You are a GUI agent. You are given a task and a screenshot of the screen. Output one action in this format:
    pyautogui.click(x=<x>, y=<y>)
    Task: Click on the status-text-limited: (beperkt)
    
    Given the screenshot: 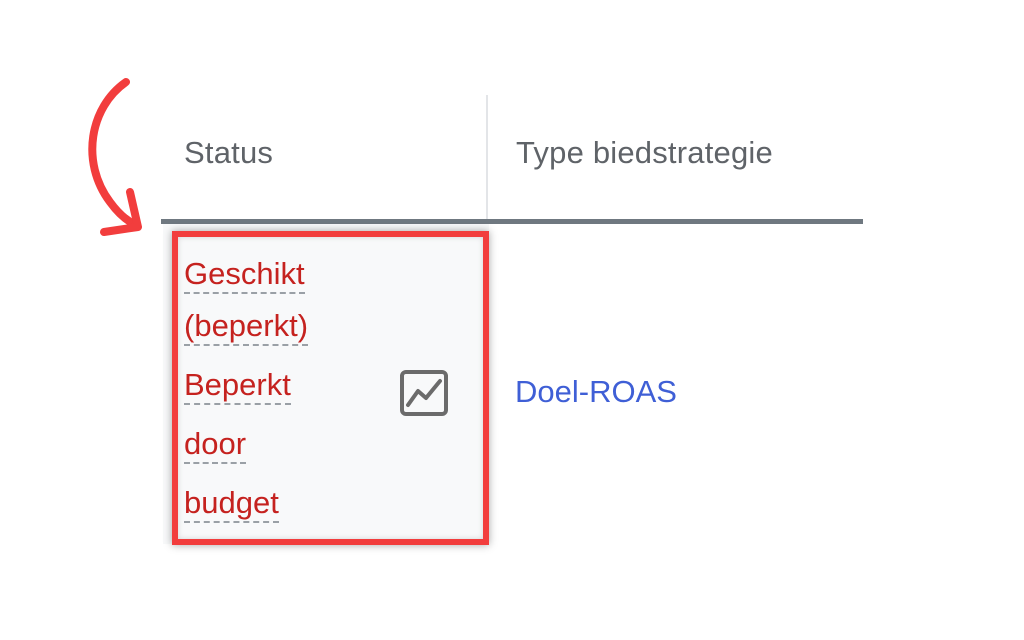 What is the action you would take?
    pyautogui.click(x=246, y=326)
    